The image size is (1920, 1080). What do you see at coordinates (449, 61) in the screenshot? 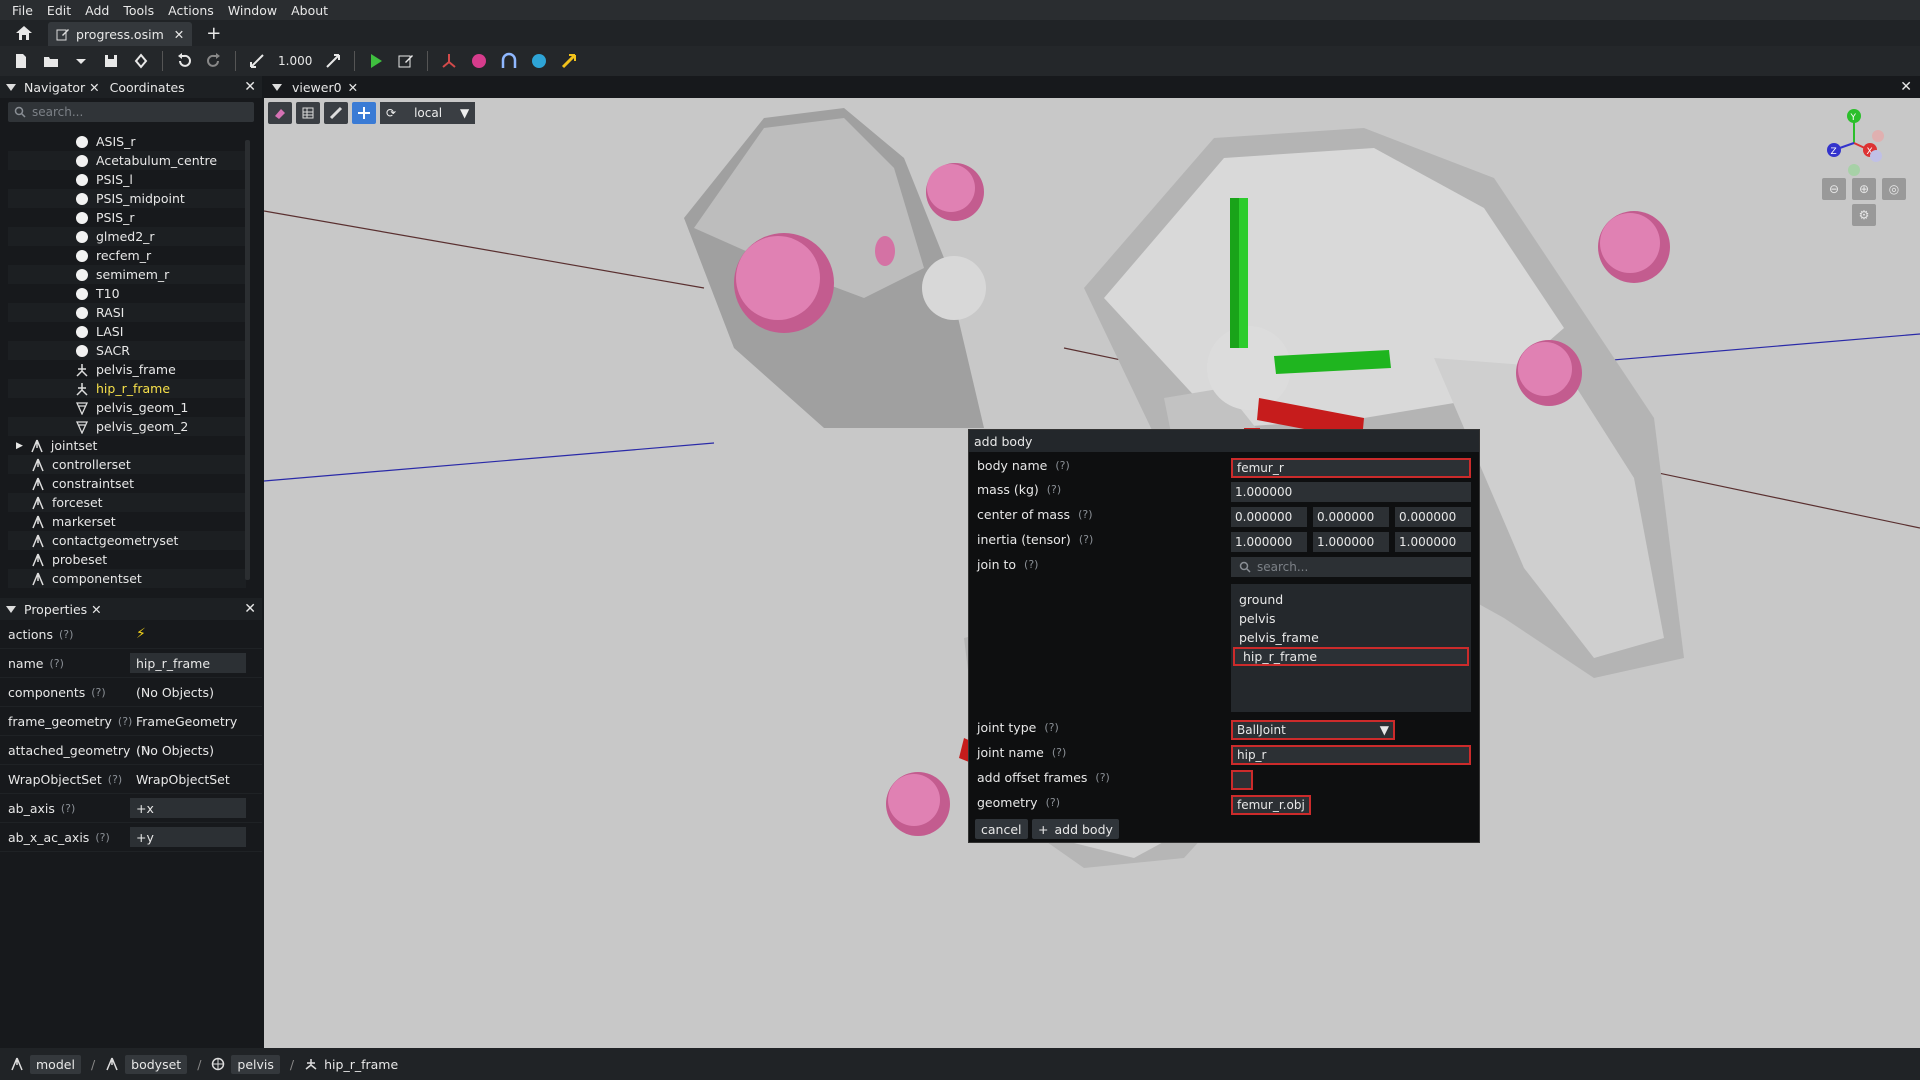
I see `frame-icon` at bounding box center [449, 61].